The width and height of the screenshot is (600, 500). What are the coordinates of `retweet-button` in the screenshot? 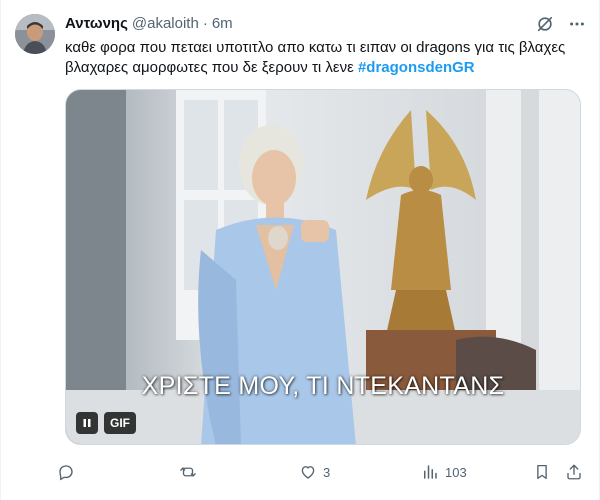 It's located at (191, 472).